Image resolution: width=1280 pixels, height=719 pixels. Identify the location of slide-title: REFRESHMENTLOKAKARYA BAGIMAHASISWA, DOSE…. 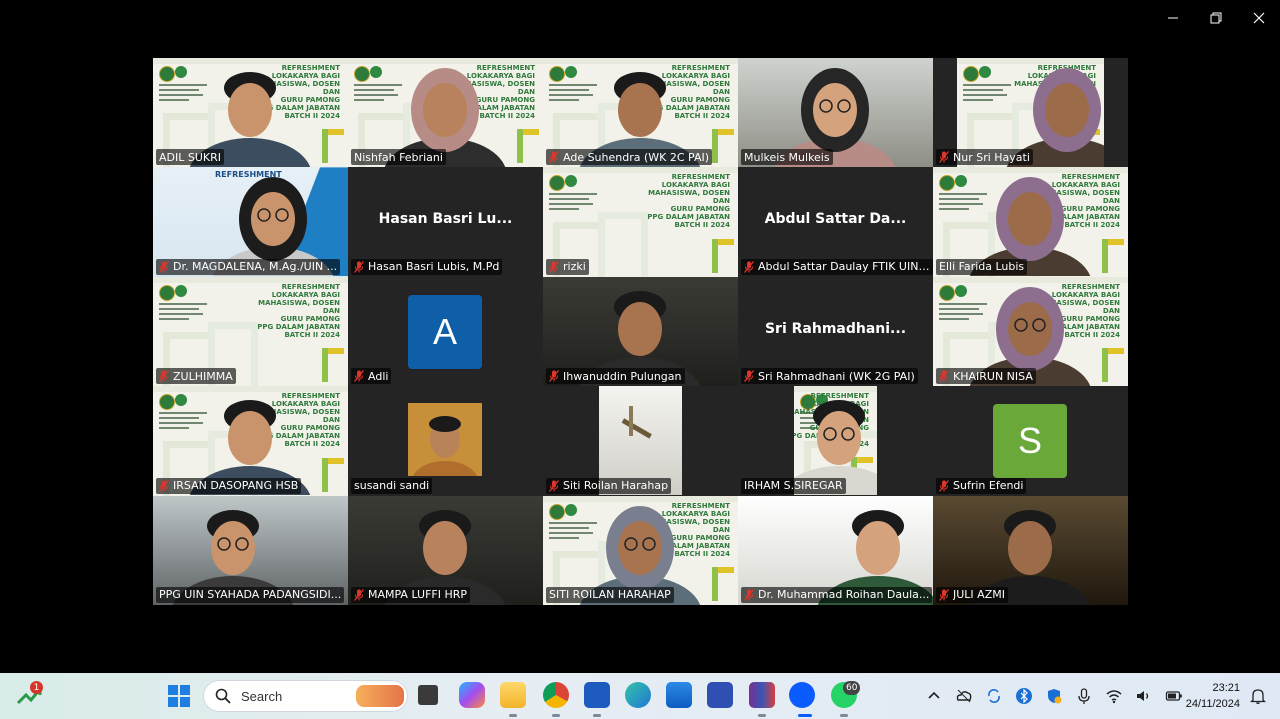
(684, 201).